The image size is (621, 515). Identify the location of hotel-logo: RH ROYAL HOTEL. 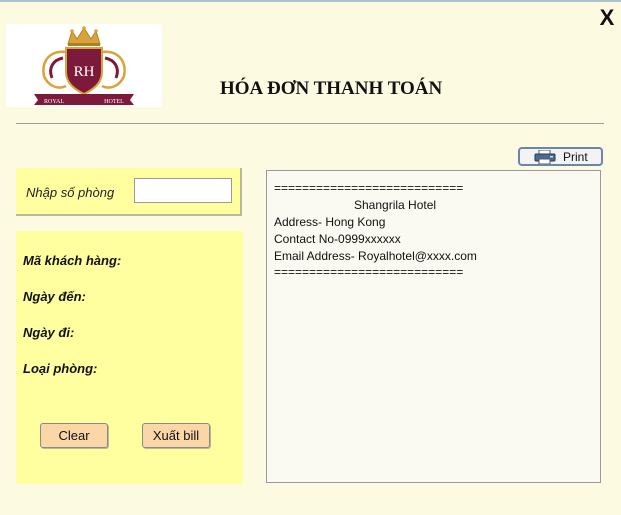
(84, 65).